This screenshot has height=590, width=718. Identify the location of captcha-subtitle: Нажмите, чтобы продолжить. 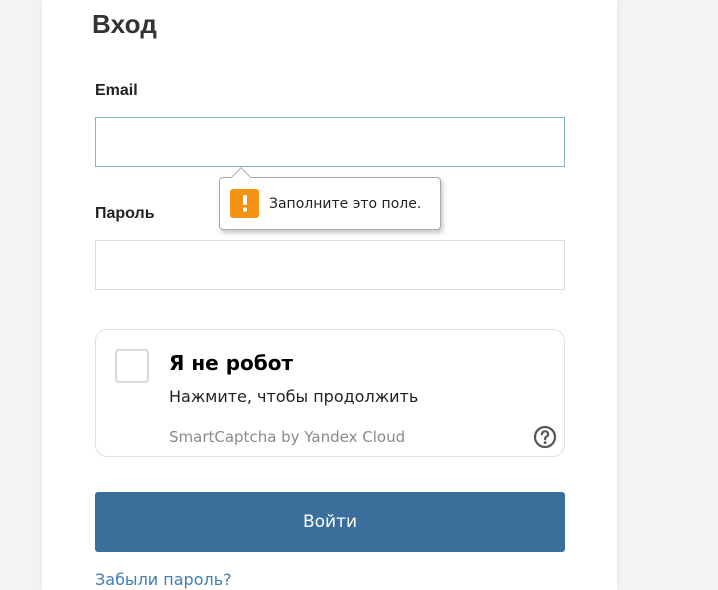
(294, 396).